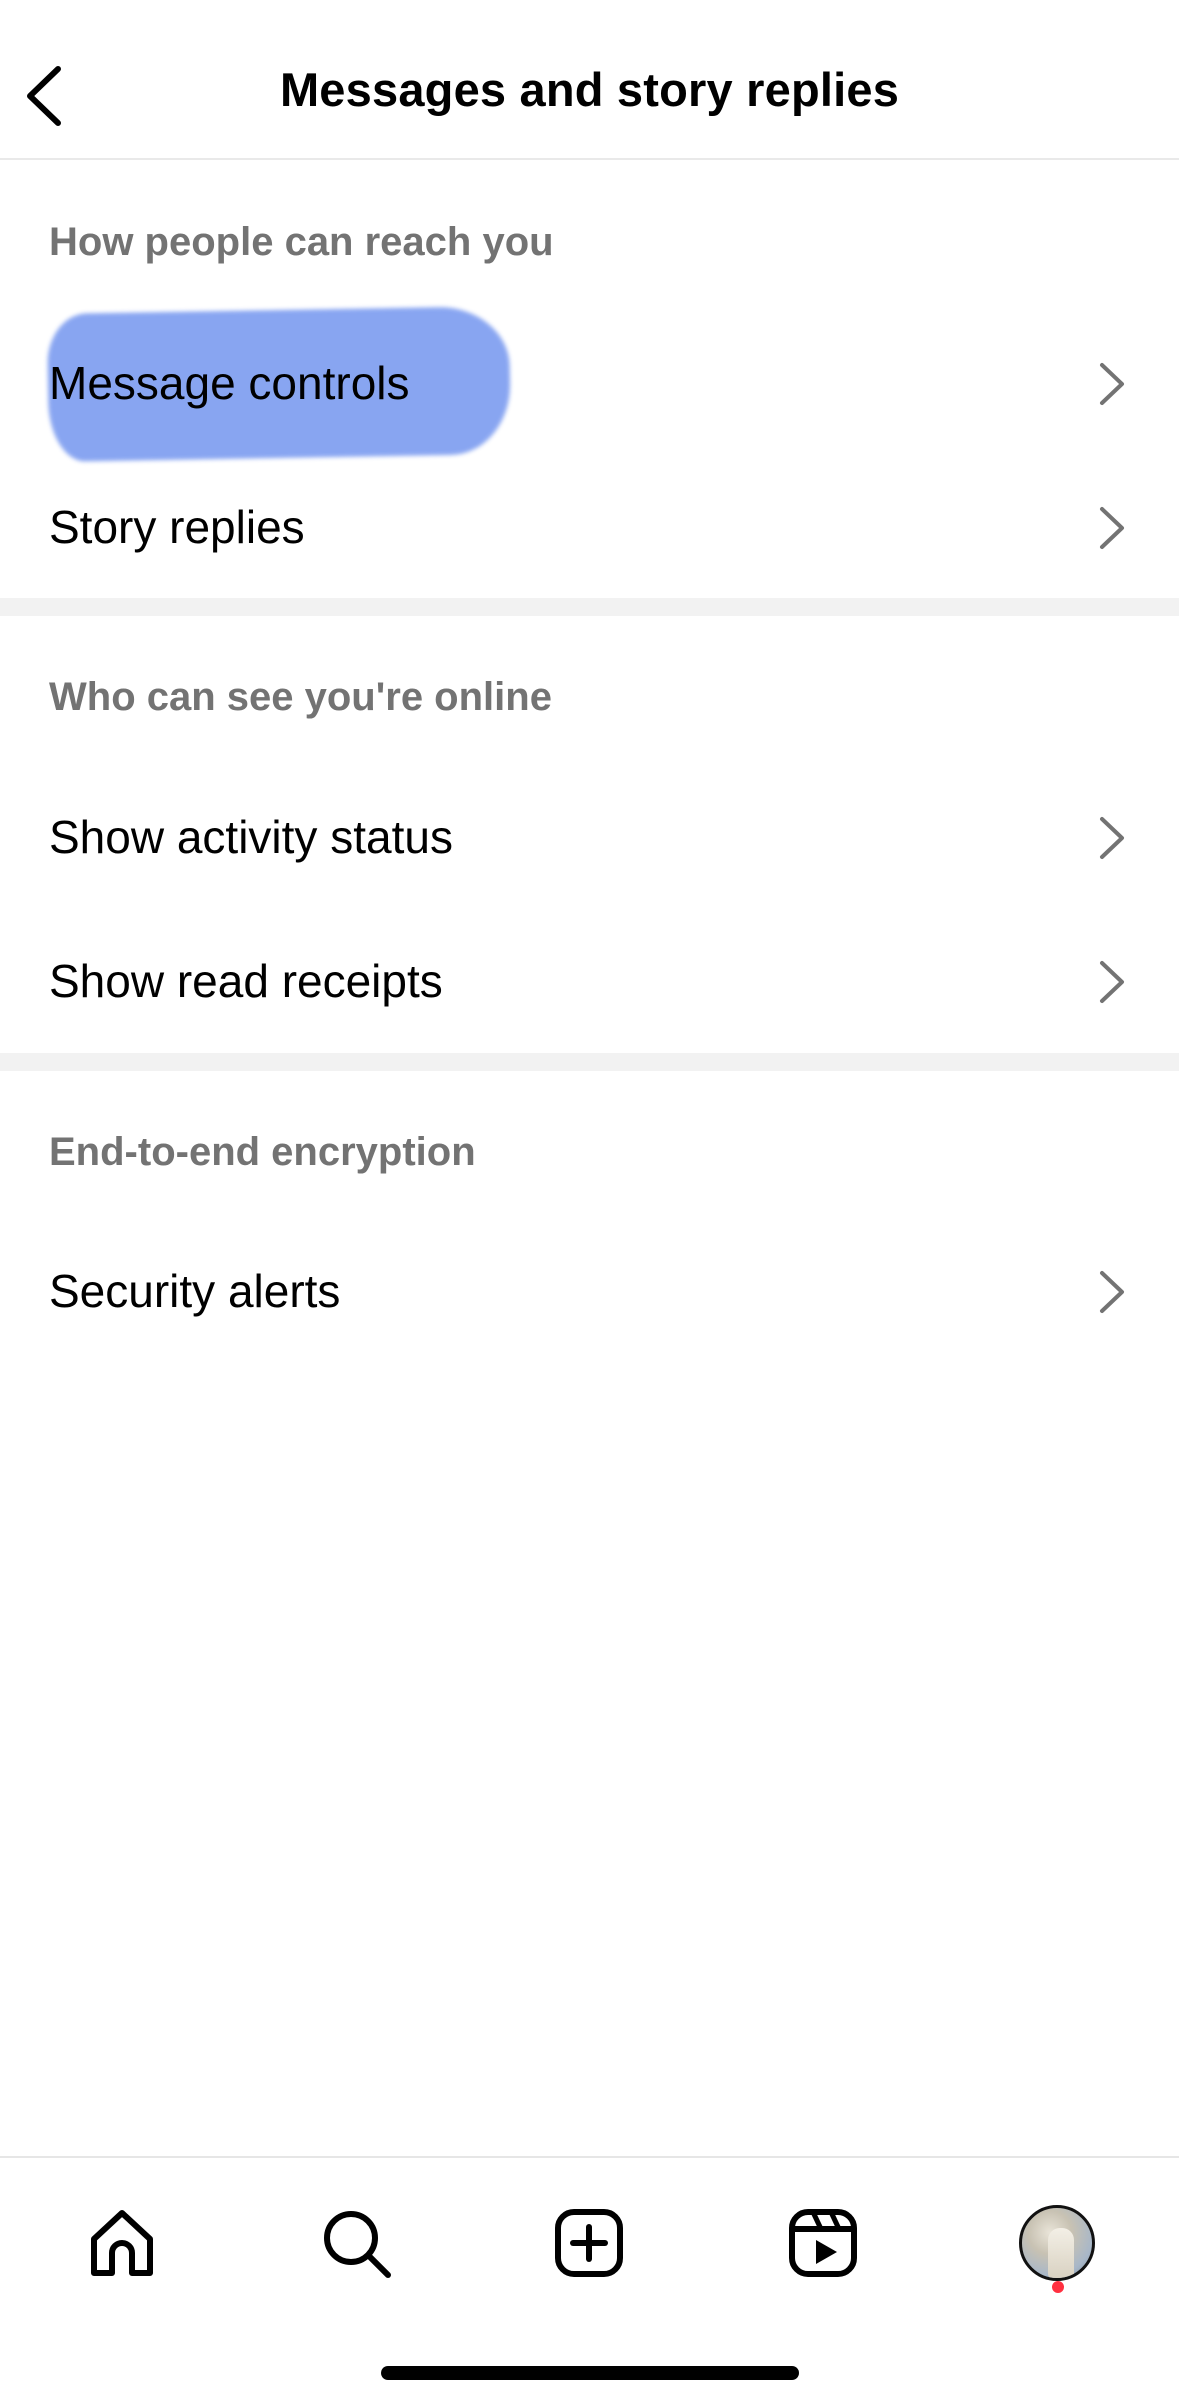 The height and width of the screenshot is (2408, 1179). I want to click on tab-reels, so click(823, 2243).